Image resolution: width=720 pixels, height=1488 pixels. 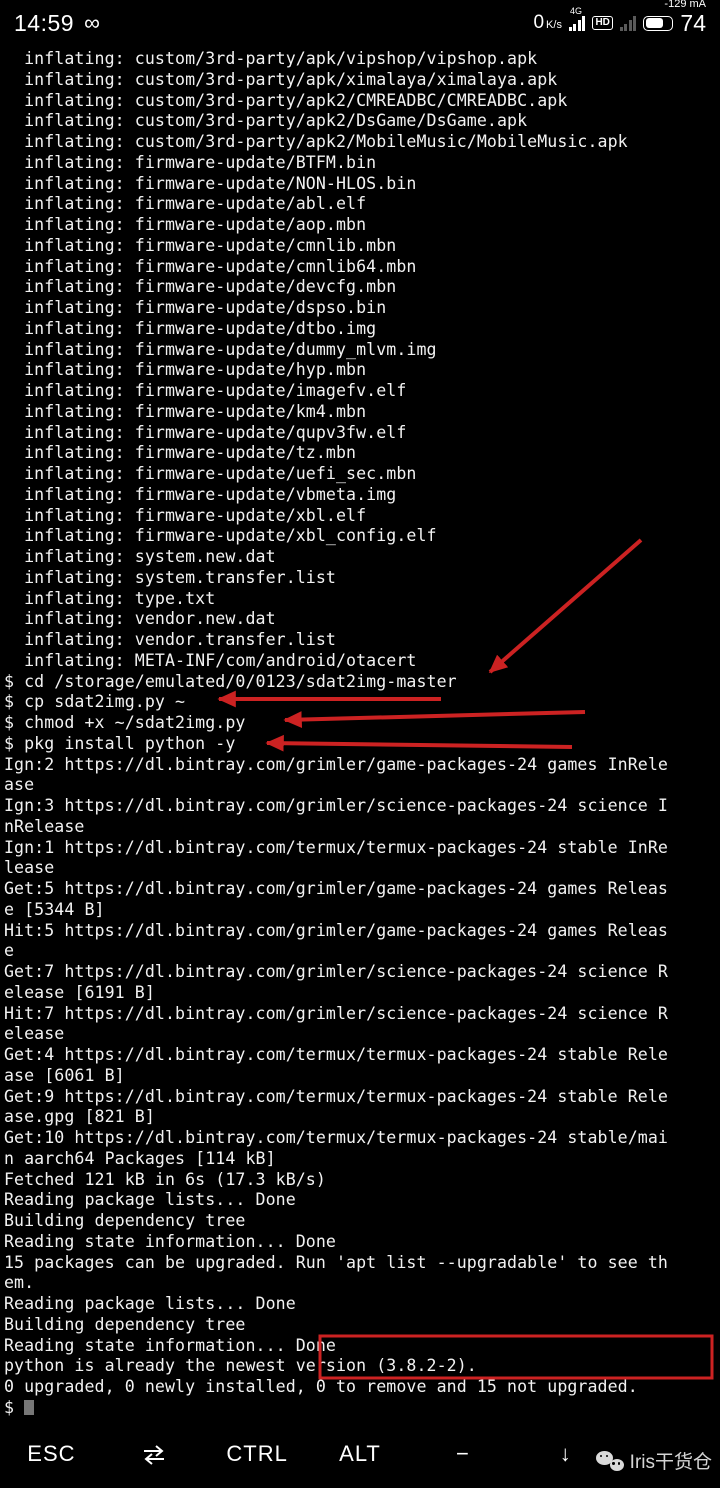 I want to click on network-speed-indicator: 0 K/s, so click(x=547, y=23).